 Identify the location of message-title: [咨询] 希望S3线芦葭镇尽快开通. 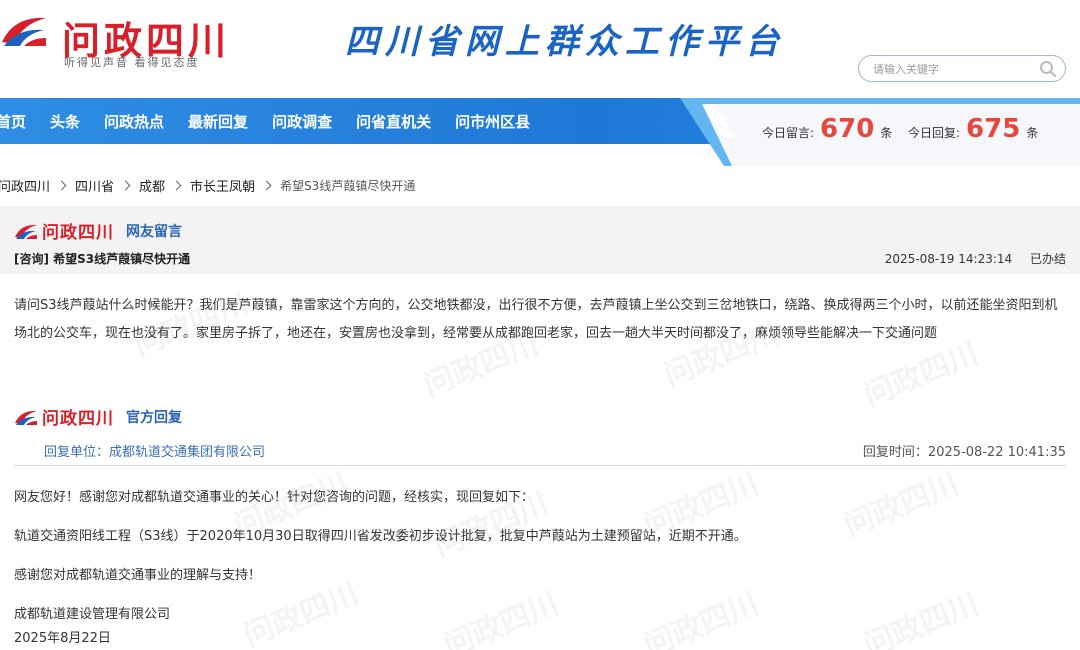
(102, 259).